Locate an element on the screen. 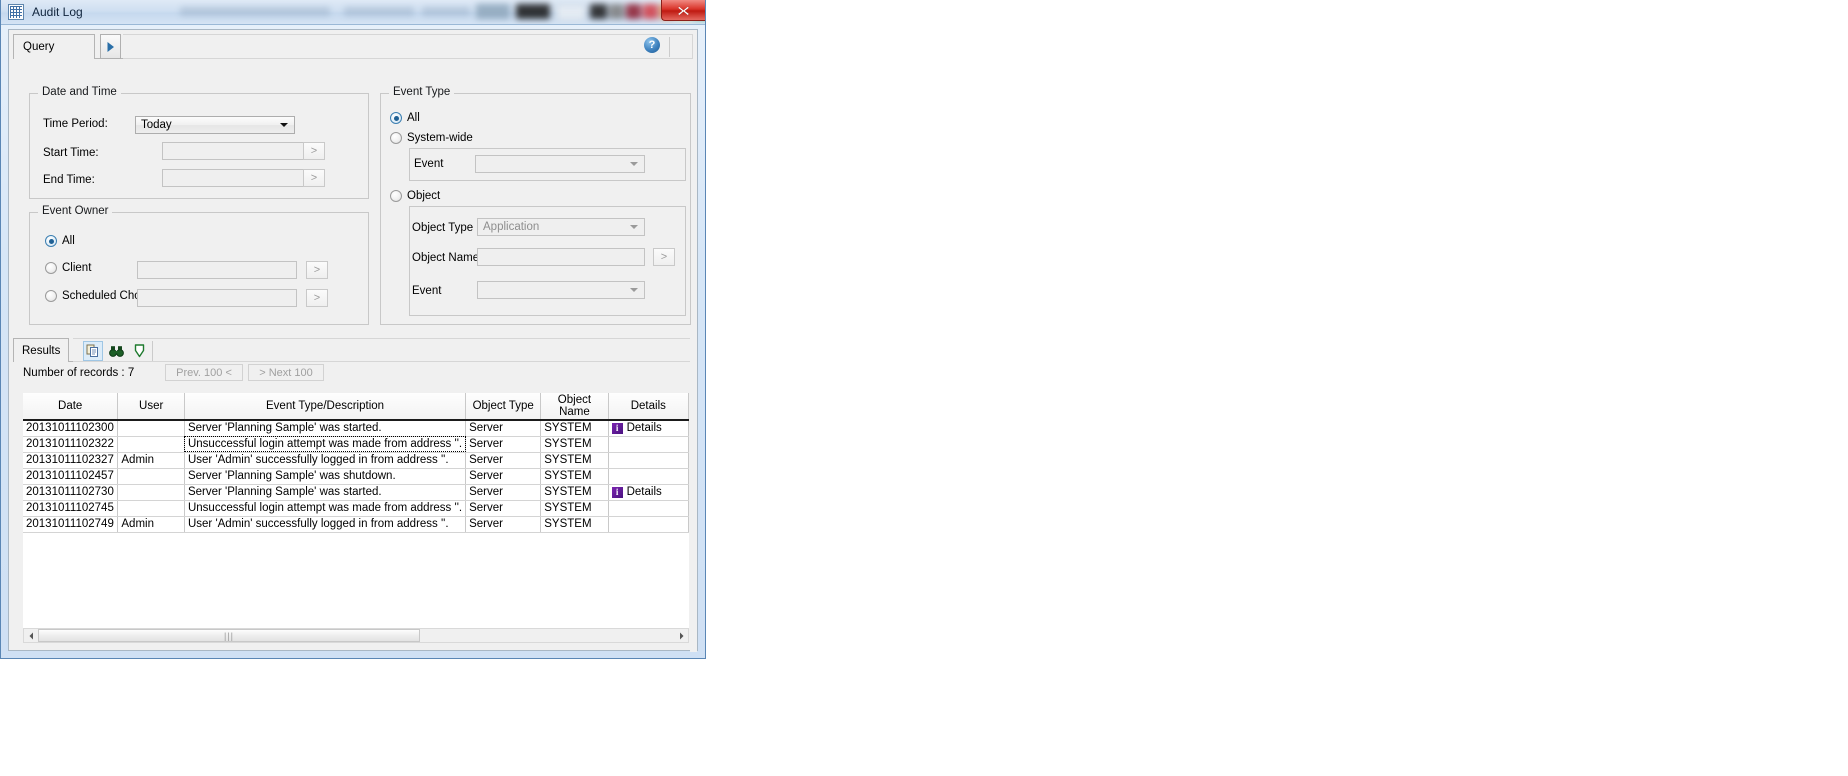 Image resolution: width=1848 pixels, height=776 pixels. find-button is located at coordinates (116, 351).